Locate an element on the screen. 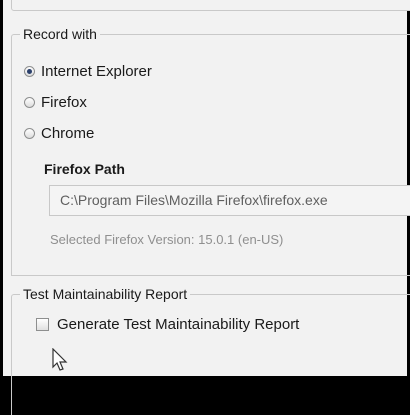 This screenshot has height=415, width=410. report-title: Test Maintainability Report is located at coordinates (105, 294).